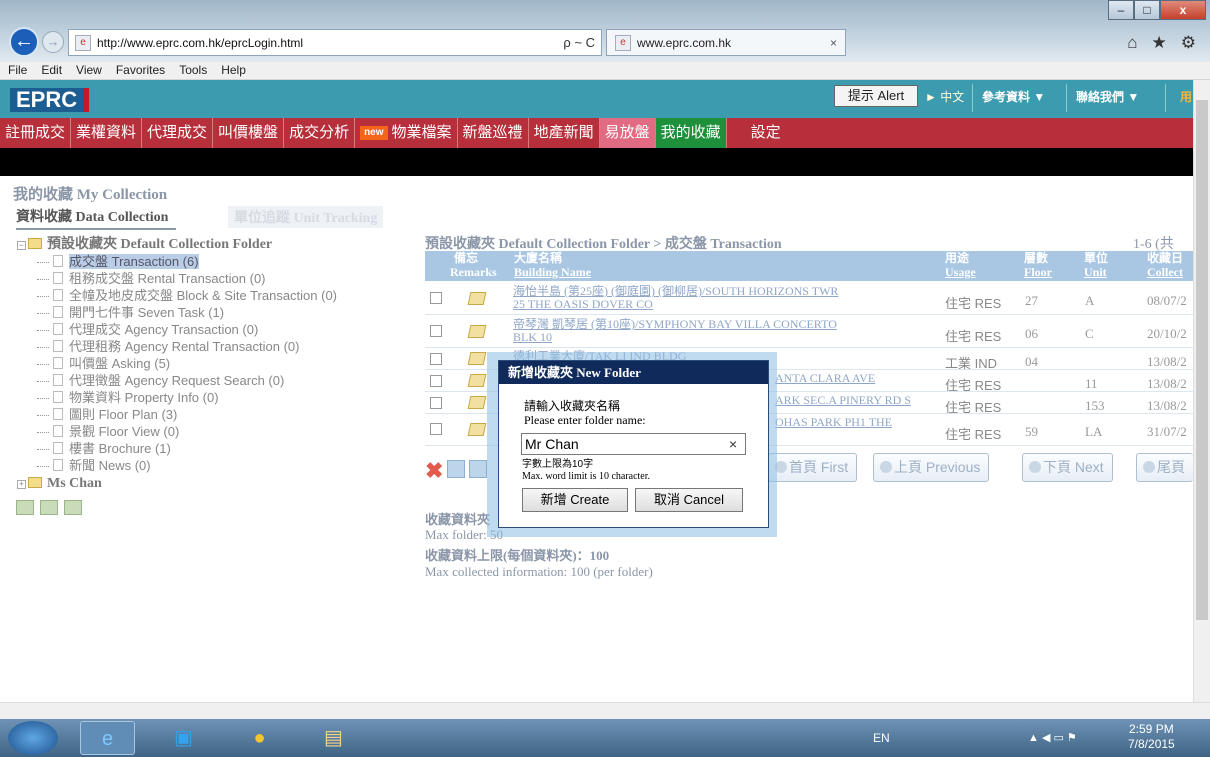 This screenshot has width=1210, height=757. What do you see at coordinates (1067, 467) in the screenshot?
I see `next-page-button: 下頁 Next` at bounding box center [1067, 467].